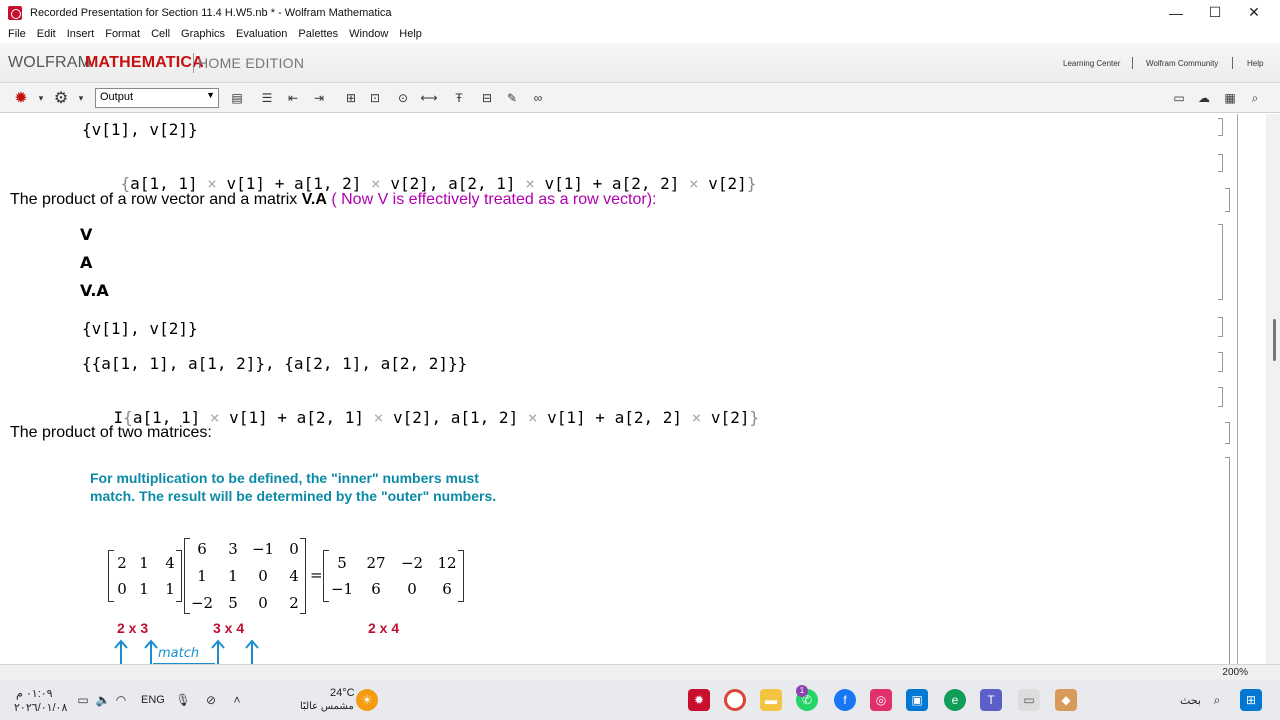 Image resolution: width=1280 pixels, height=720 pixels. I want to click on merge-icon: ⊡, so click(375, 98).